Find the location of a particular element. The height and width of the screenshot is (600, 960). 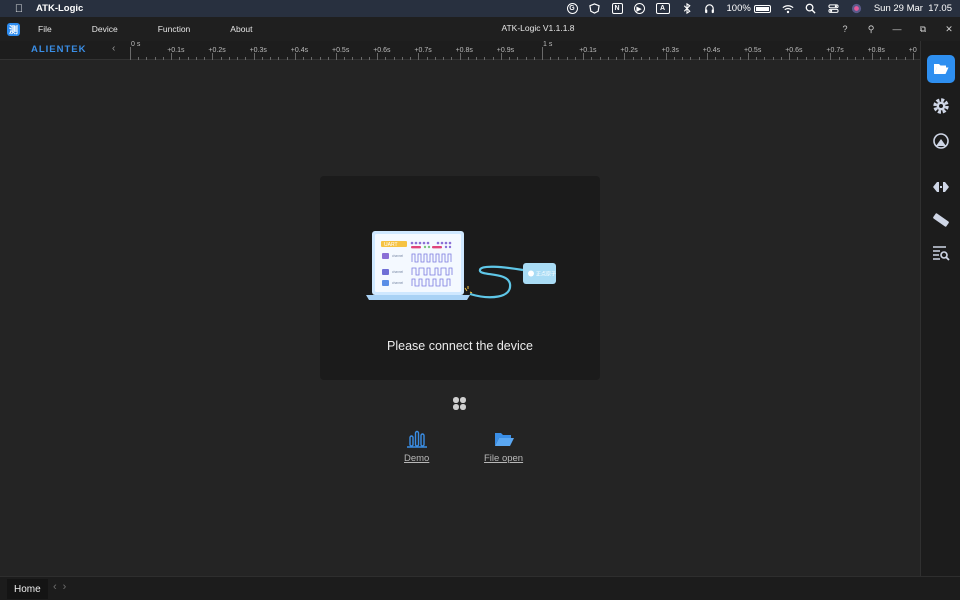

settings-icon is located at coordinates (941, 106).